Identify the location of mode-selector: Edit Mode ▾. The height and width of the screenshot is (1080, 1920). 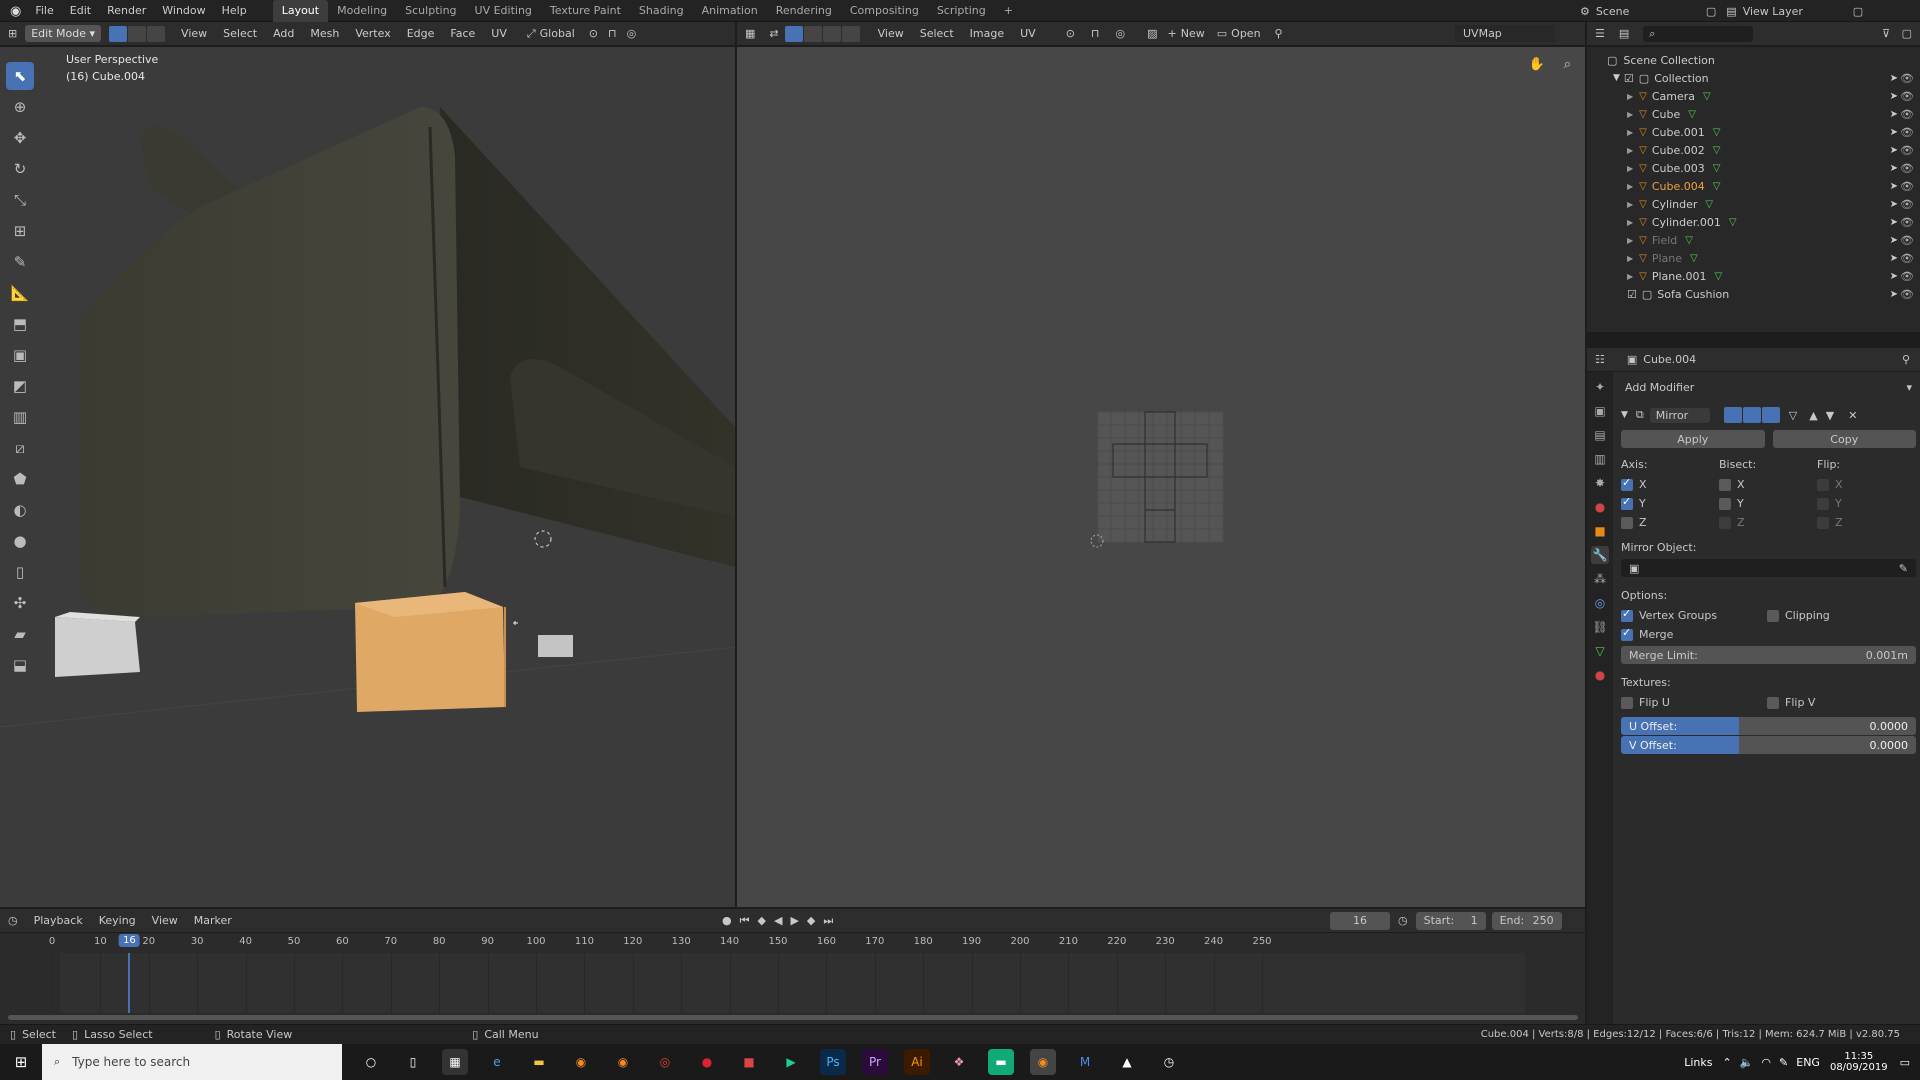
(63, 33).